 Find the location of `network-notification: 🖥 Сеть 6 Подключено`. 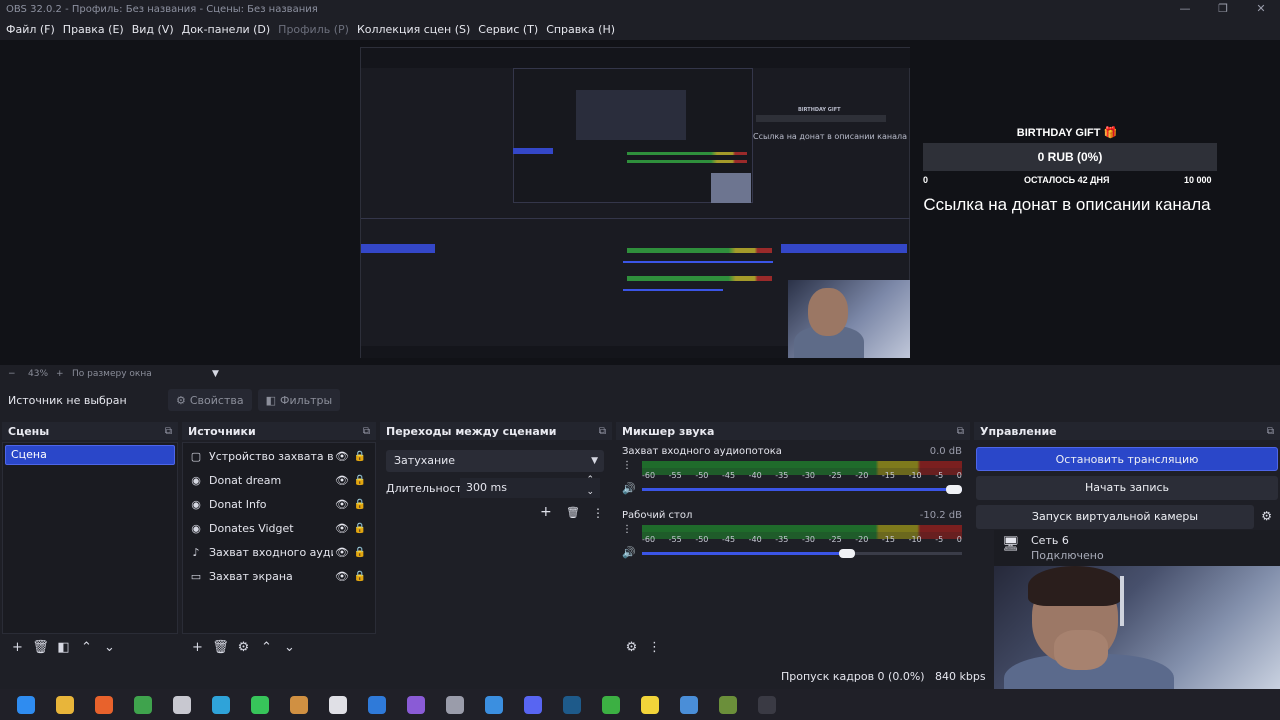

network-notification: 🖥 Сеть 6 Подключено is located at coordinates (1137, 548).